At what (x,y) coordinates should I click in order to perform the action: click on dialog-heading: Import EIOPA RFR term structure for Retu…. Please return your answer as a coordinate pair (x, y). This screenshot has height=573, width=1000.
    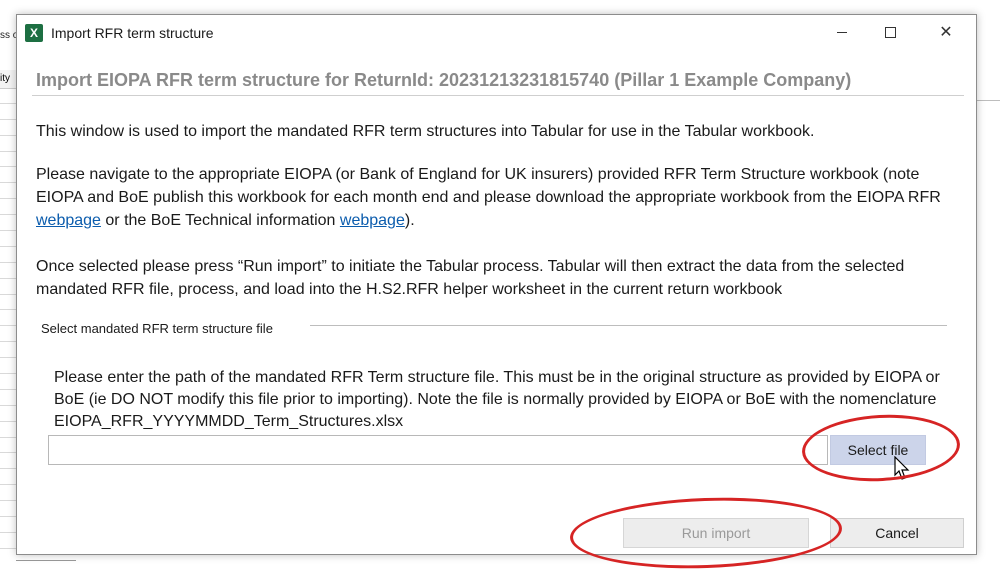
    Looking at the image, I should click on (444, 80).